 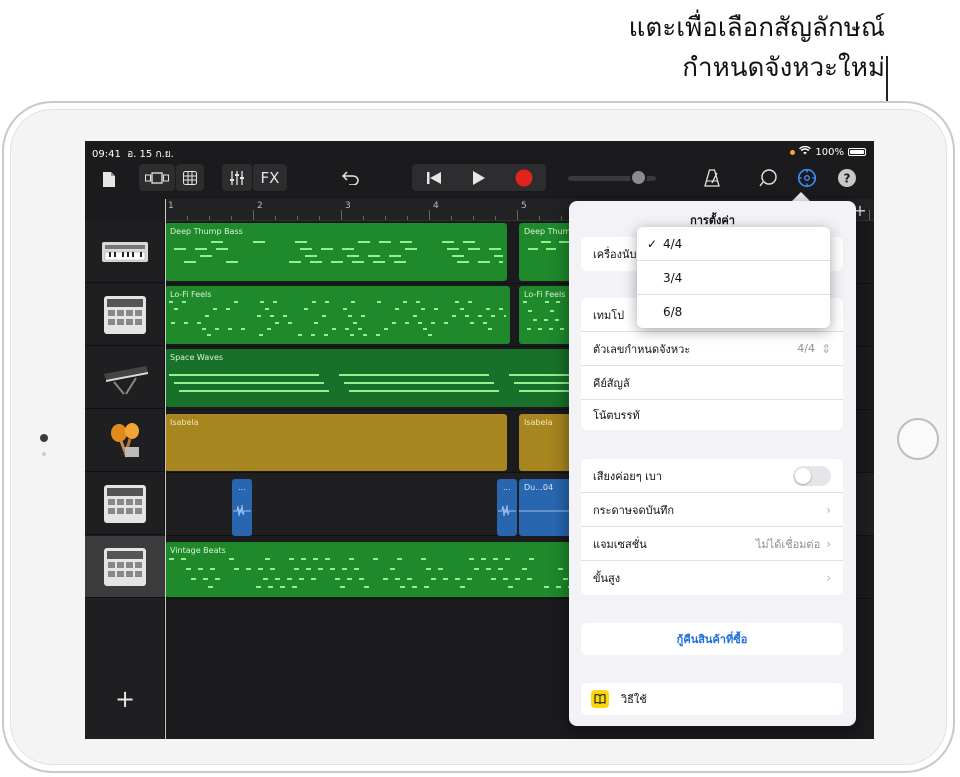 I want to click on master-volume-knob, so click(x=638, y=177).